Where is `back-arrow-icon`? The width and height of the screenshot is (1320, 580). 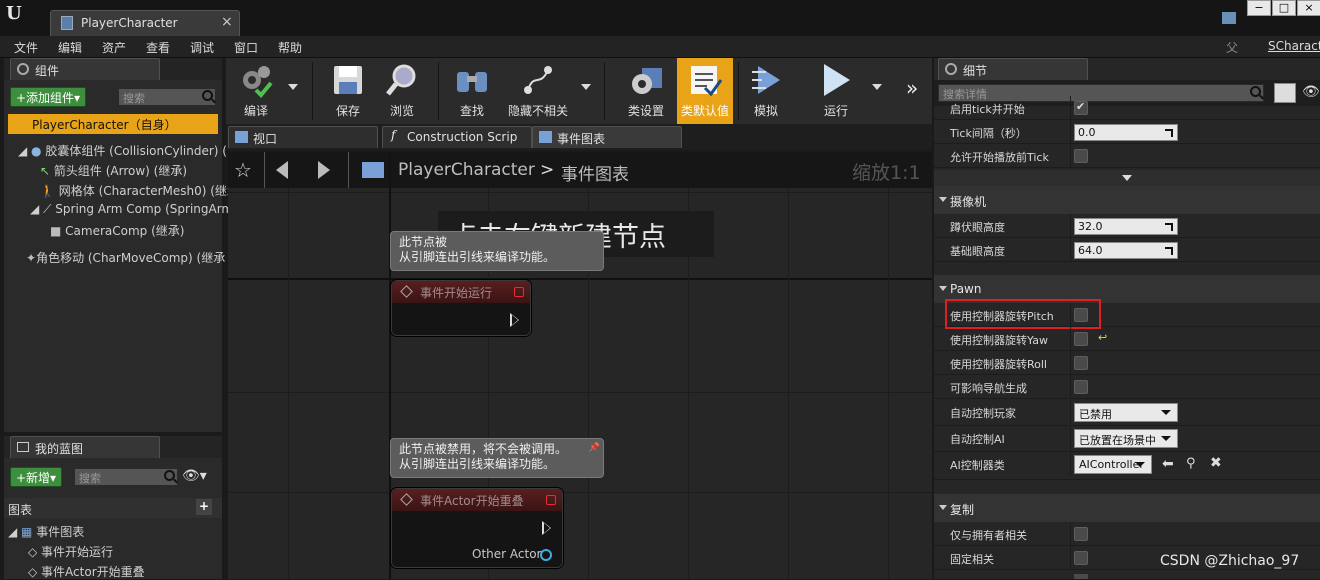 back-arrow-icon is located at coordinates (282, 170).